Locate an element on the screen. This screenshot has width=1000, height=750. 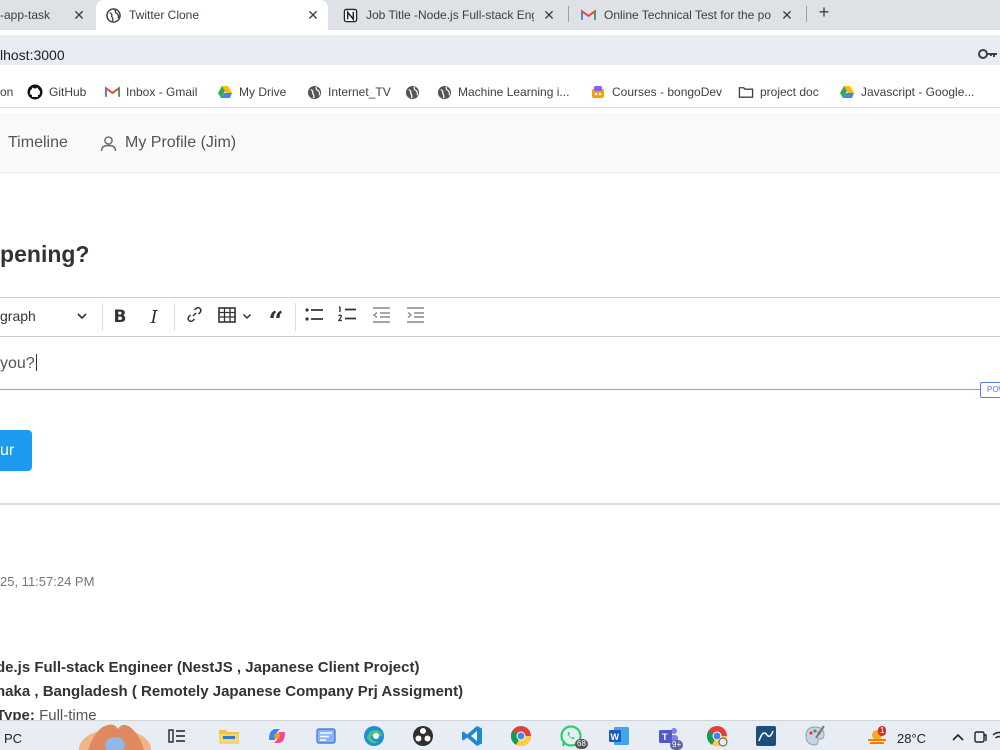
copilot-icon is located at coordinates (277, 736).